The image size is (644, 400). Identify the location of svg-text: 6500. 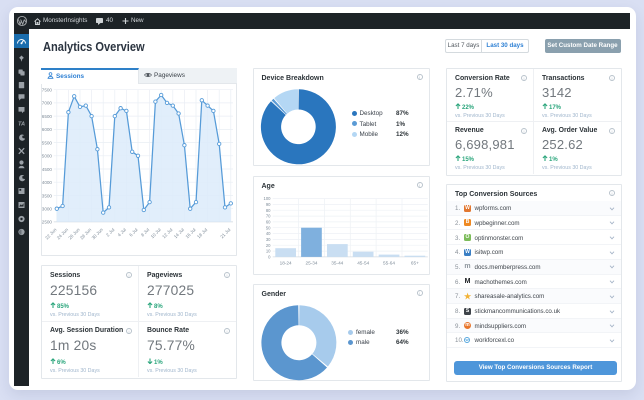
(47, 116).